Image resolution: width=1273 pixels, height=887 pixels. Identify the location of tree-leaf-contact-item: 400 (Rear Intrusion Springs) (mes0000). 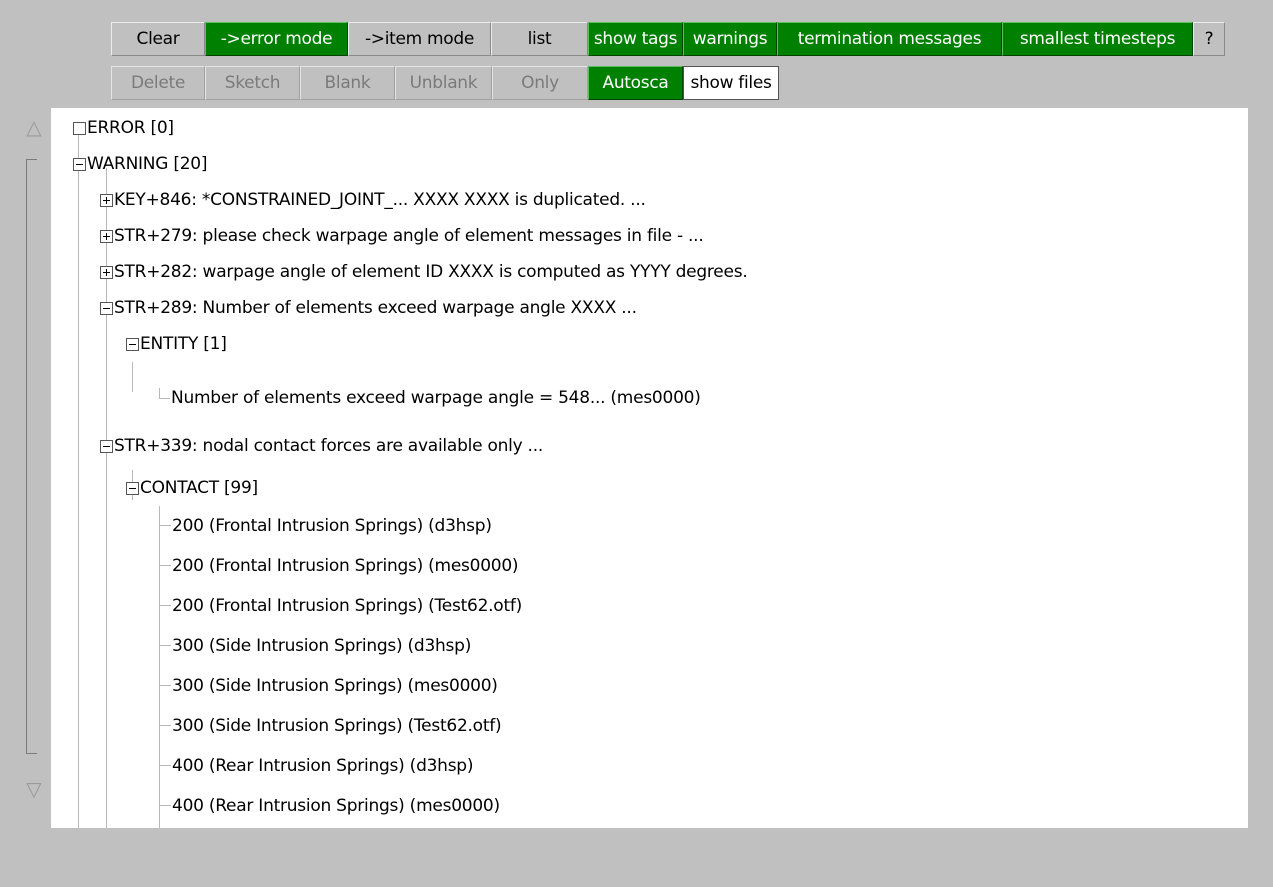
(336, 806).